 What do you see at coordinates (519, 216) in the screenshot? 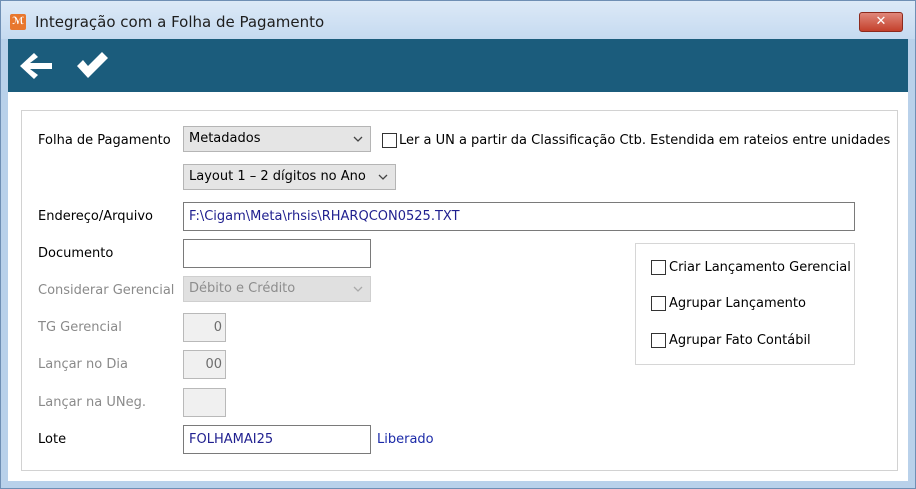
I see `endereco-input: F:\Cigam\Meta\rhsis\RHARQCON0525.TXT` at bounding box center [519, 216].